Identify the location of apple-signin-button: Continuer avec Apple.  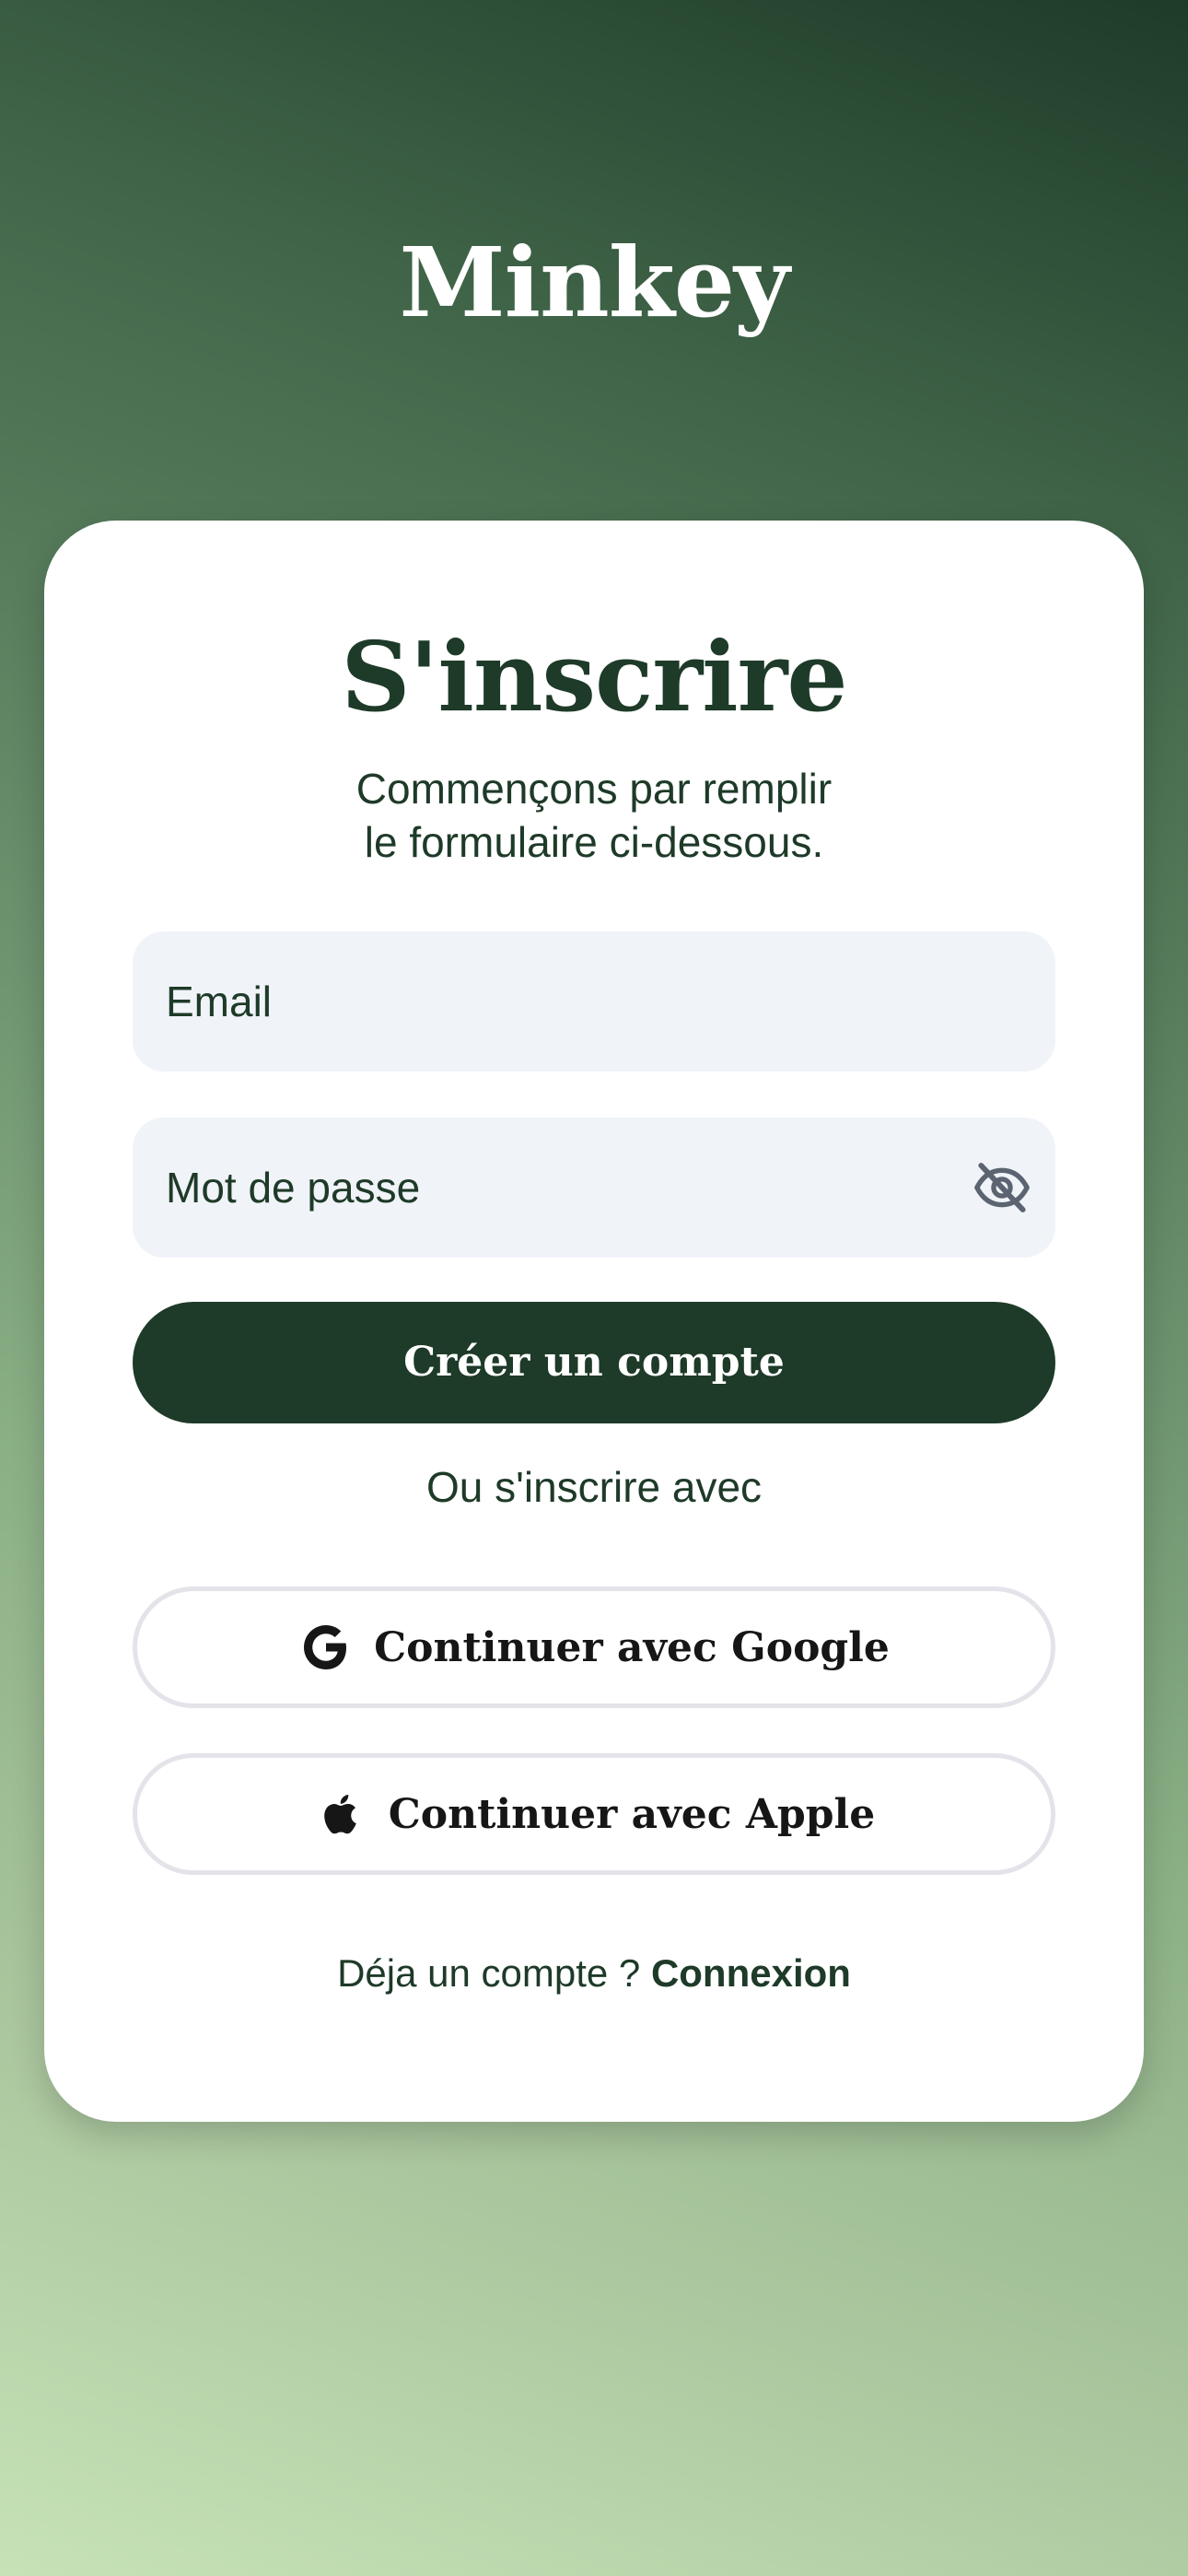
(594, 1814).